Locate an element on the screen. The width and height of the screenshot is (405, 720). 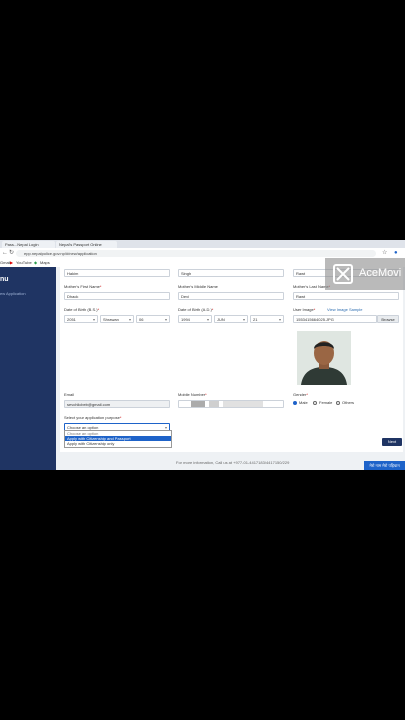
browse-button: Browse is located at coordinates (388, 319).